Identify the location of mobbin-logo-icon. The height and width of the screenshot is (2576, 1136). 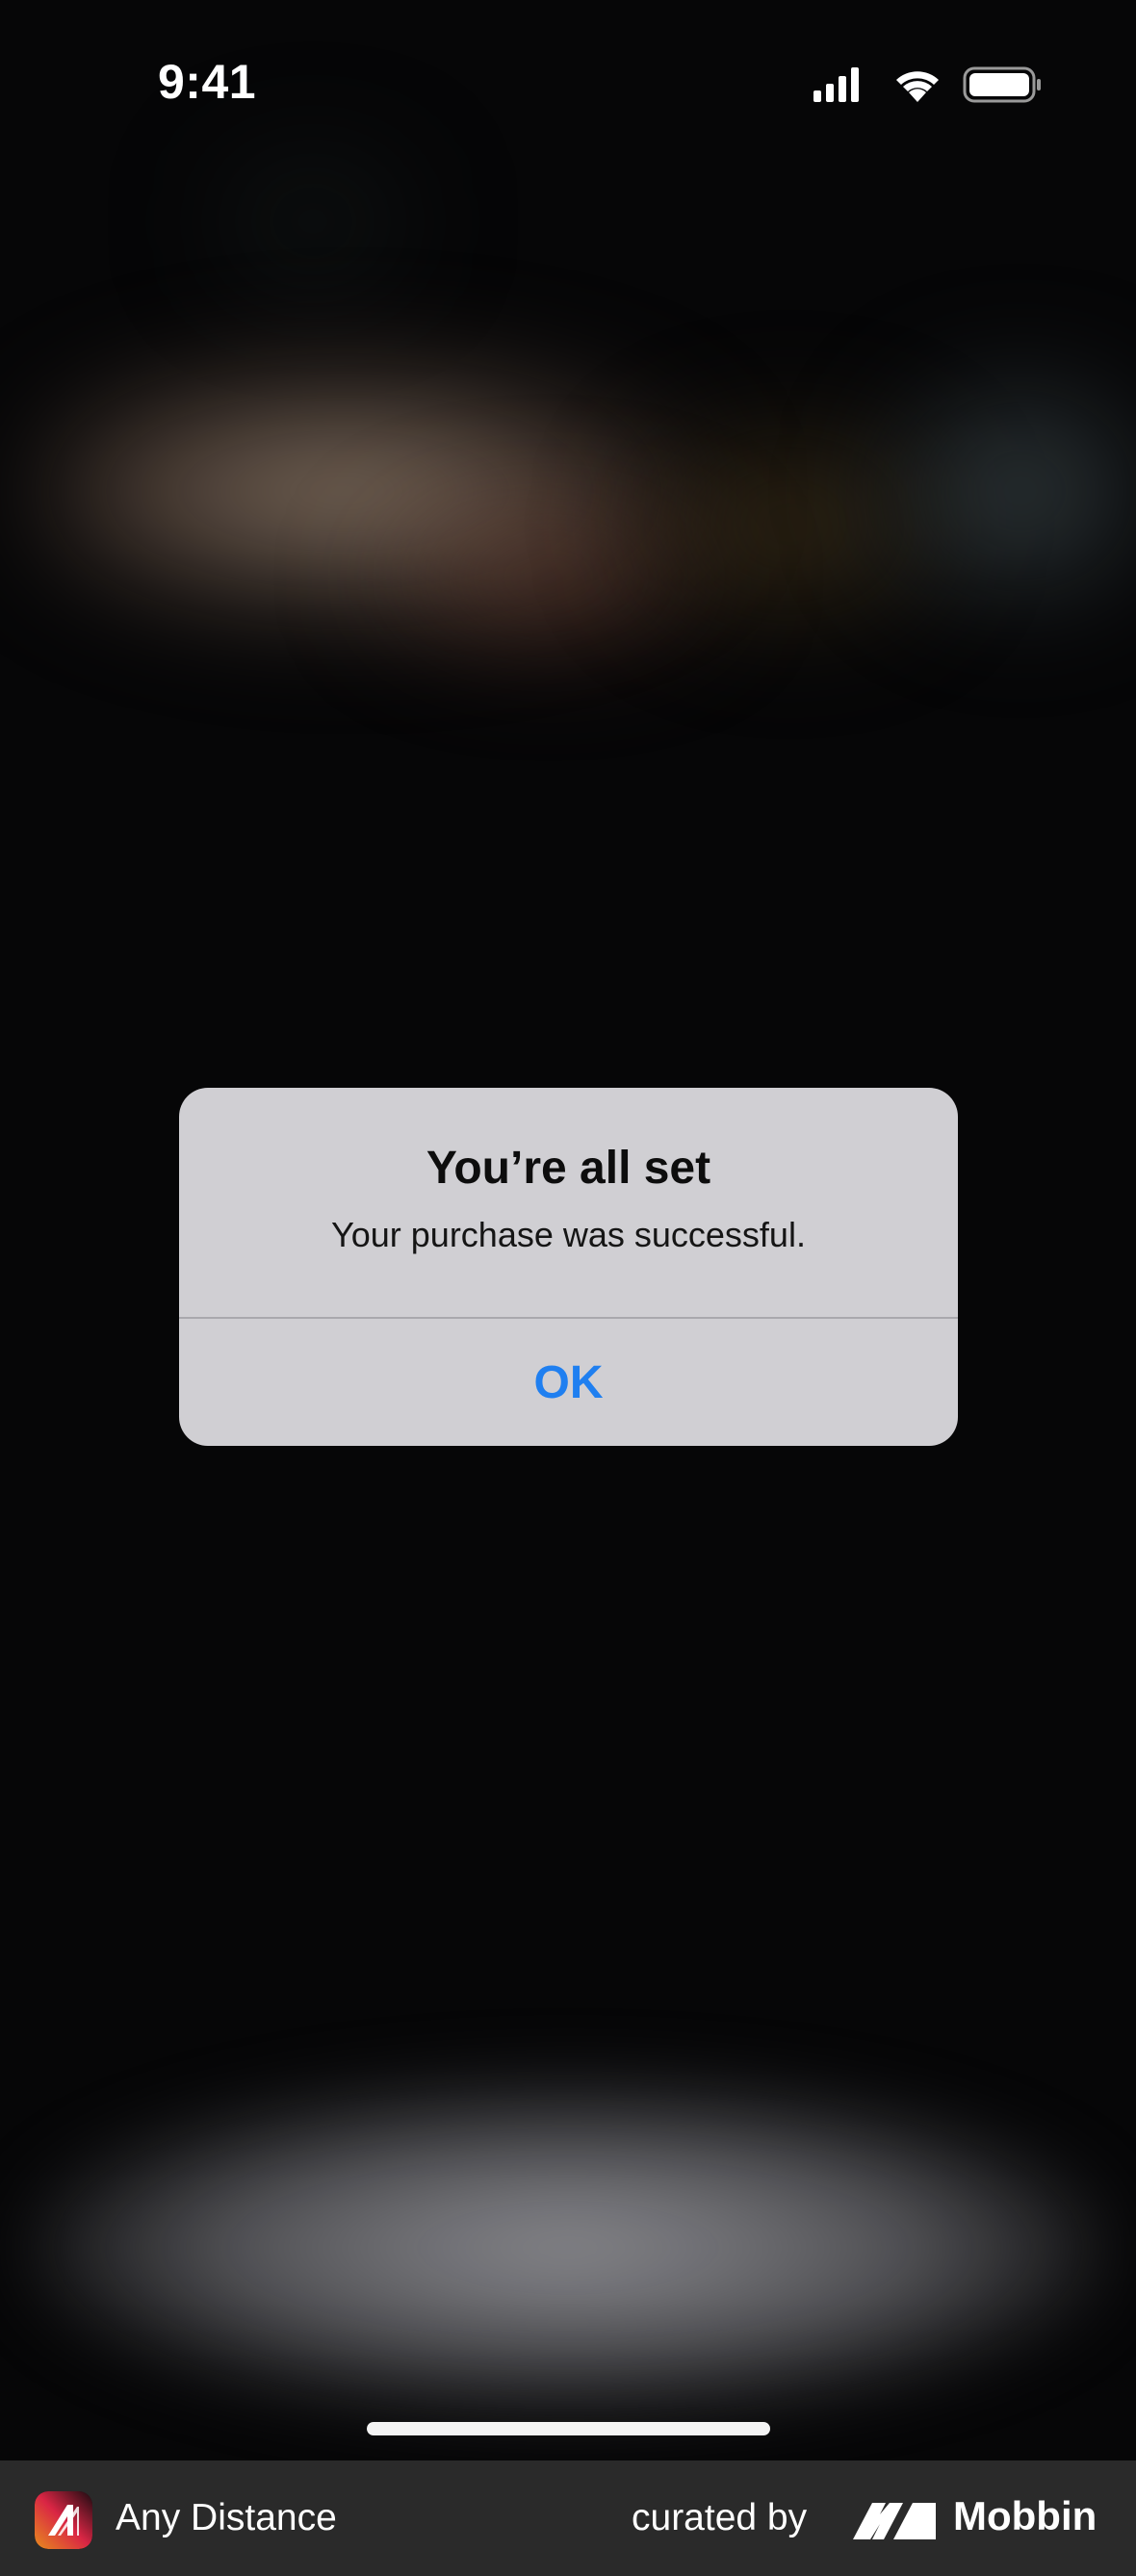
(895, 2521).